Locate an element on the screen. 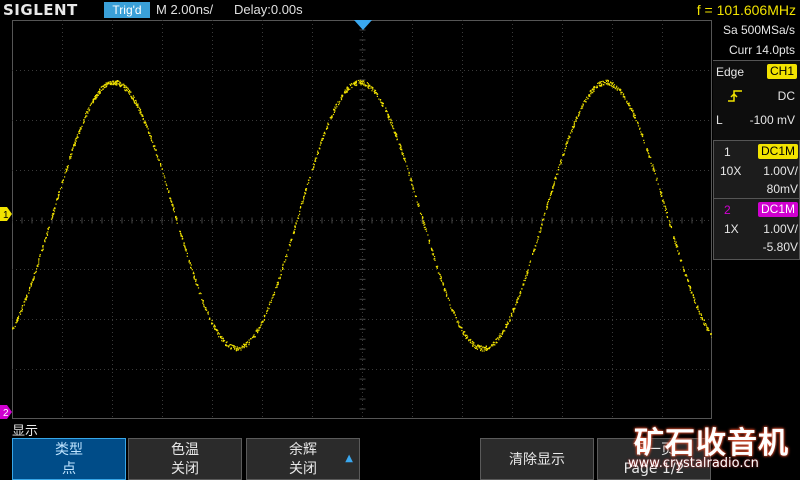 This screenshot has height=480, width=800. softkey-value: 点 is located at coordinates (69, 469).